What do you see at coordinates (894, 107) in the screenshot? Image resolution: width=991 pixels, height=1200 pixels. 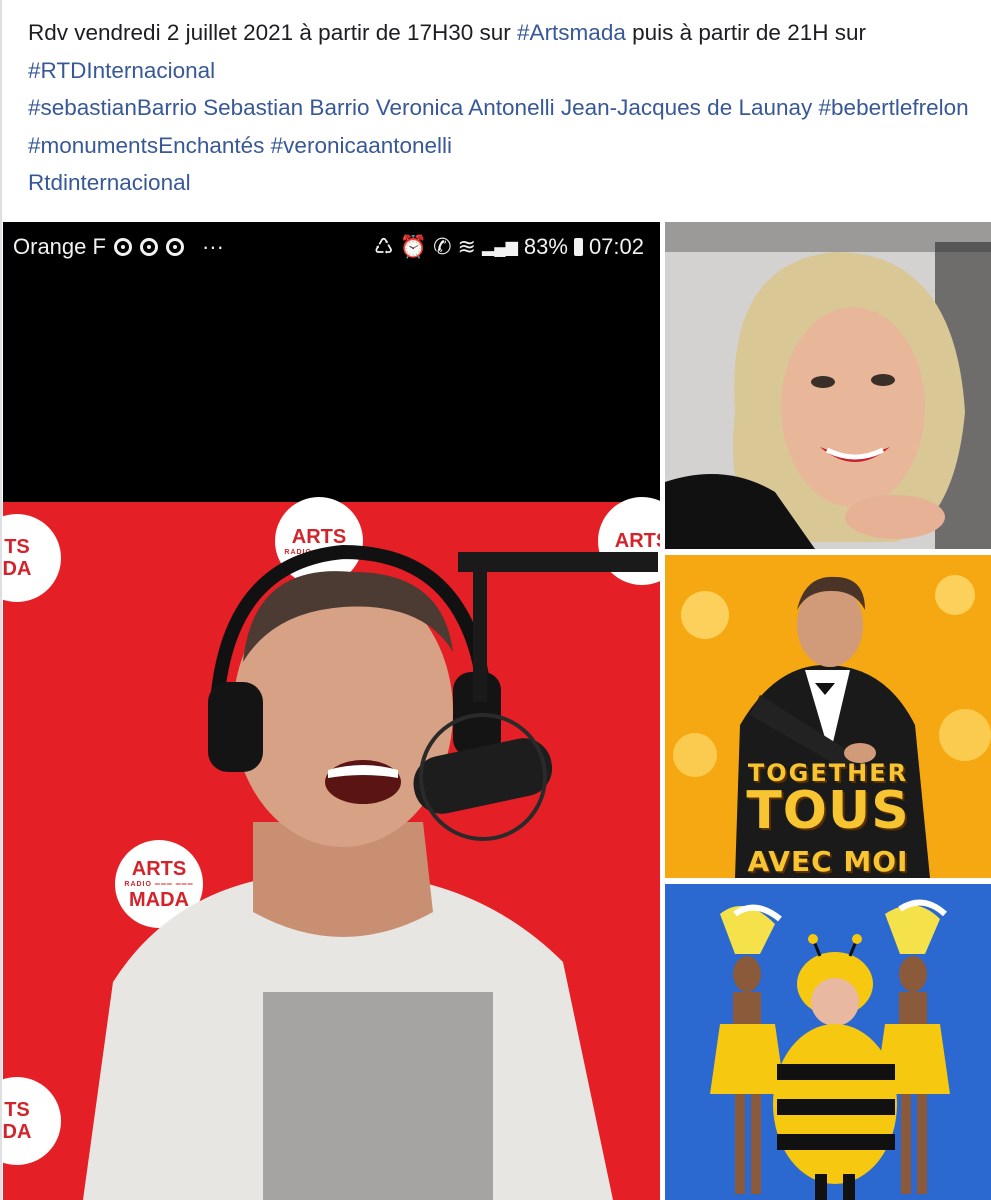 I see `hashtag-bebertlefrelon-link: #bebertlefrelon` at bounding box center [894, 107].